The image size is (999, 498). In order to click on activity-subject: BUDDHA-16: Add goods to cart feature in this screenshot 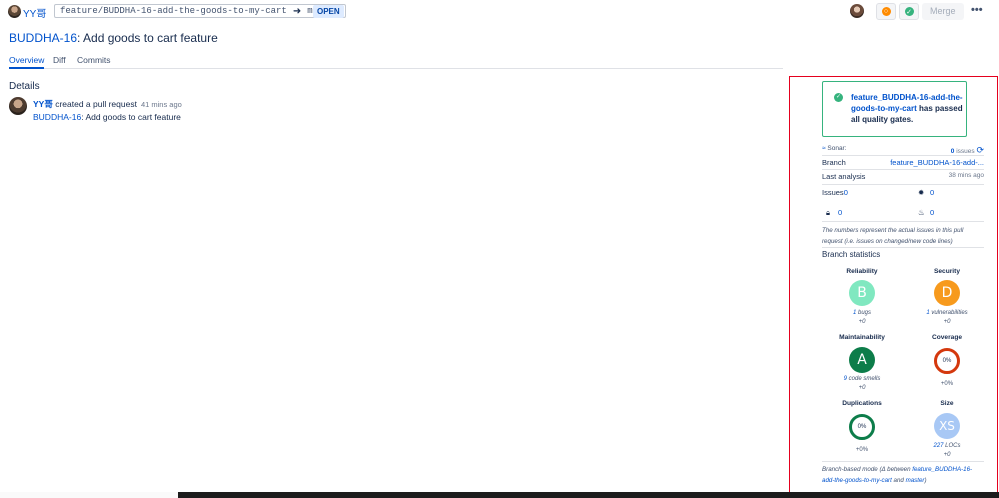, I will do `click(107, 117)`.